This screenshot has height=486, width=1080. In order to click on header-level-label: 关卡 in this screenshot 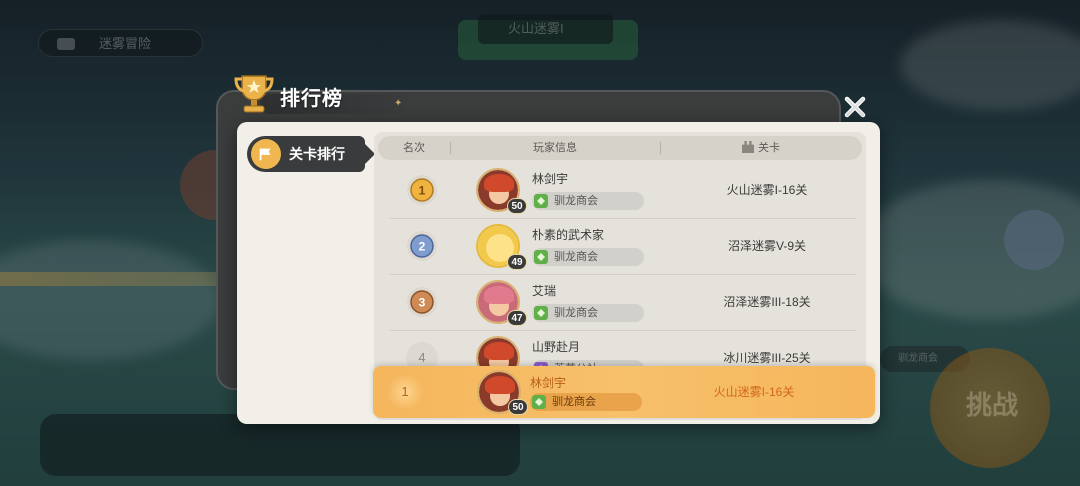, I will do `click(769, 148)`.